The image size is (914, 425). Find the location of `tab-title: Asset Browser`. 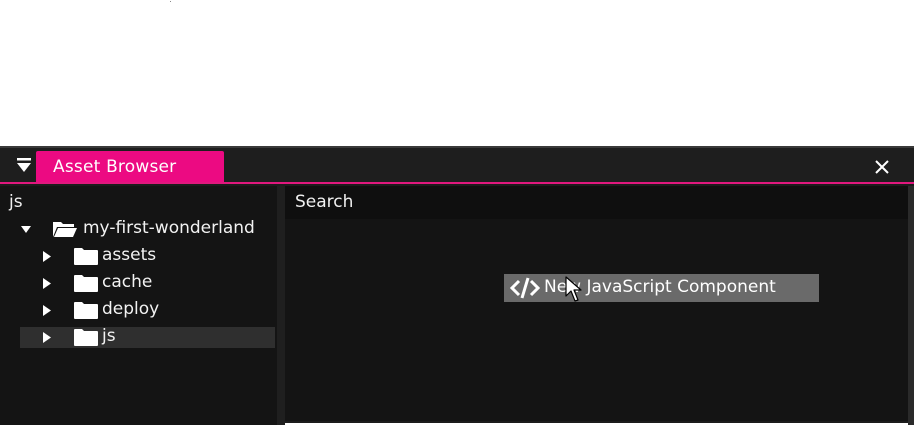

tab-title: Asset Browser is located at coordinates (115, 167).